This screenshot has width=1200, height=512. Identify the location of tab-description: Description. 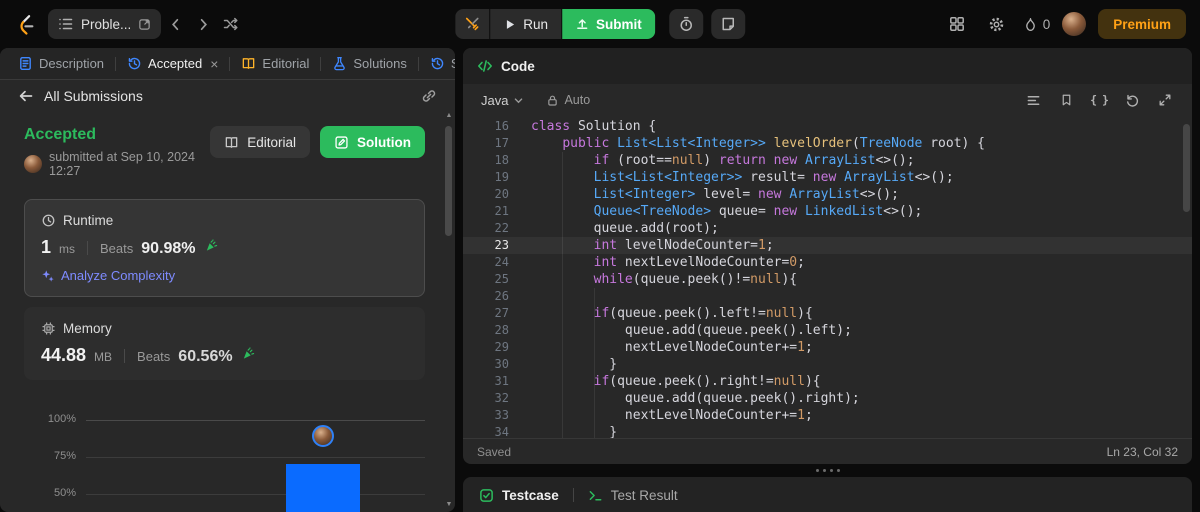
(61, 63).